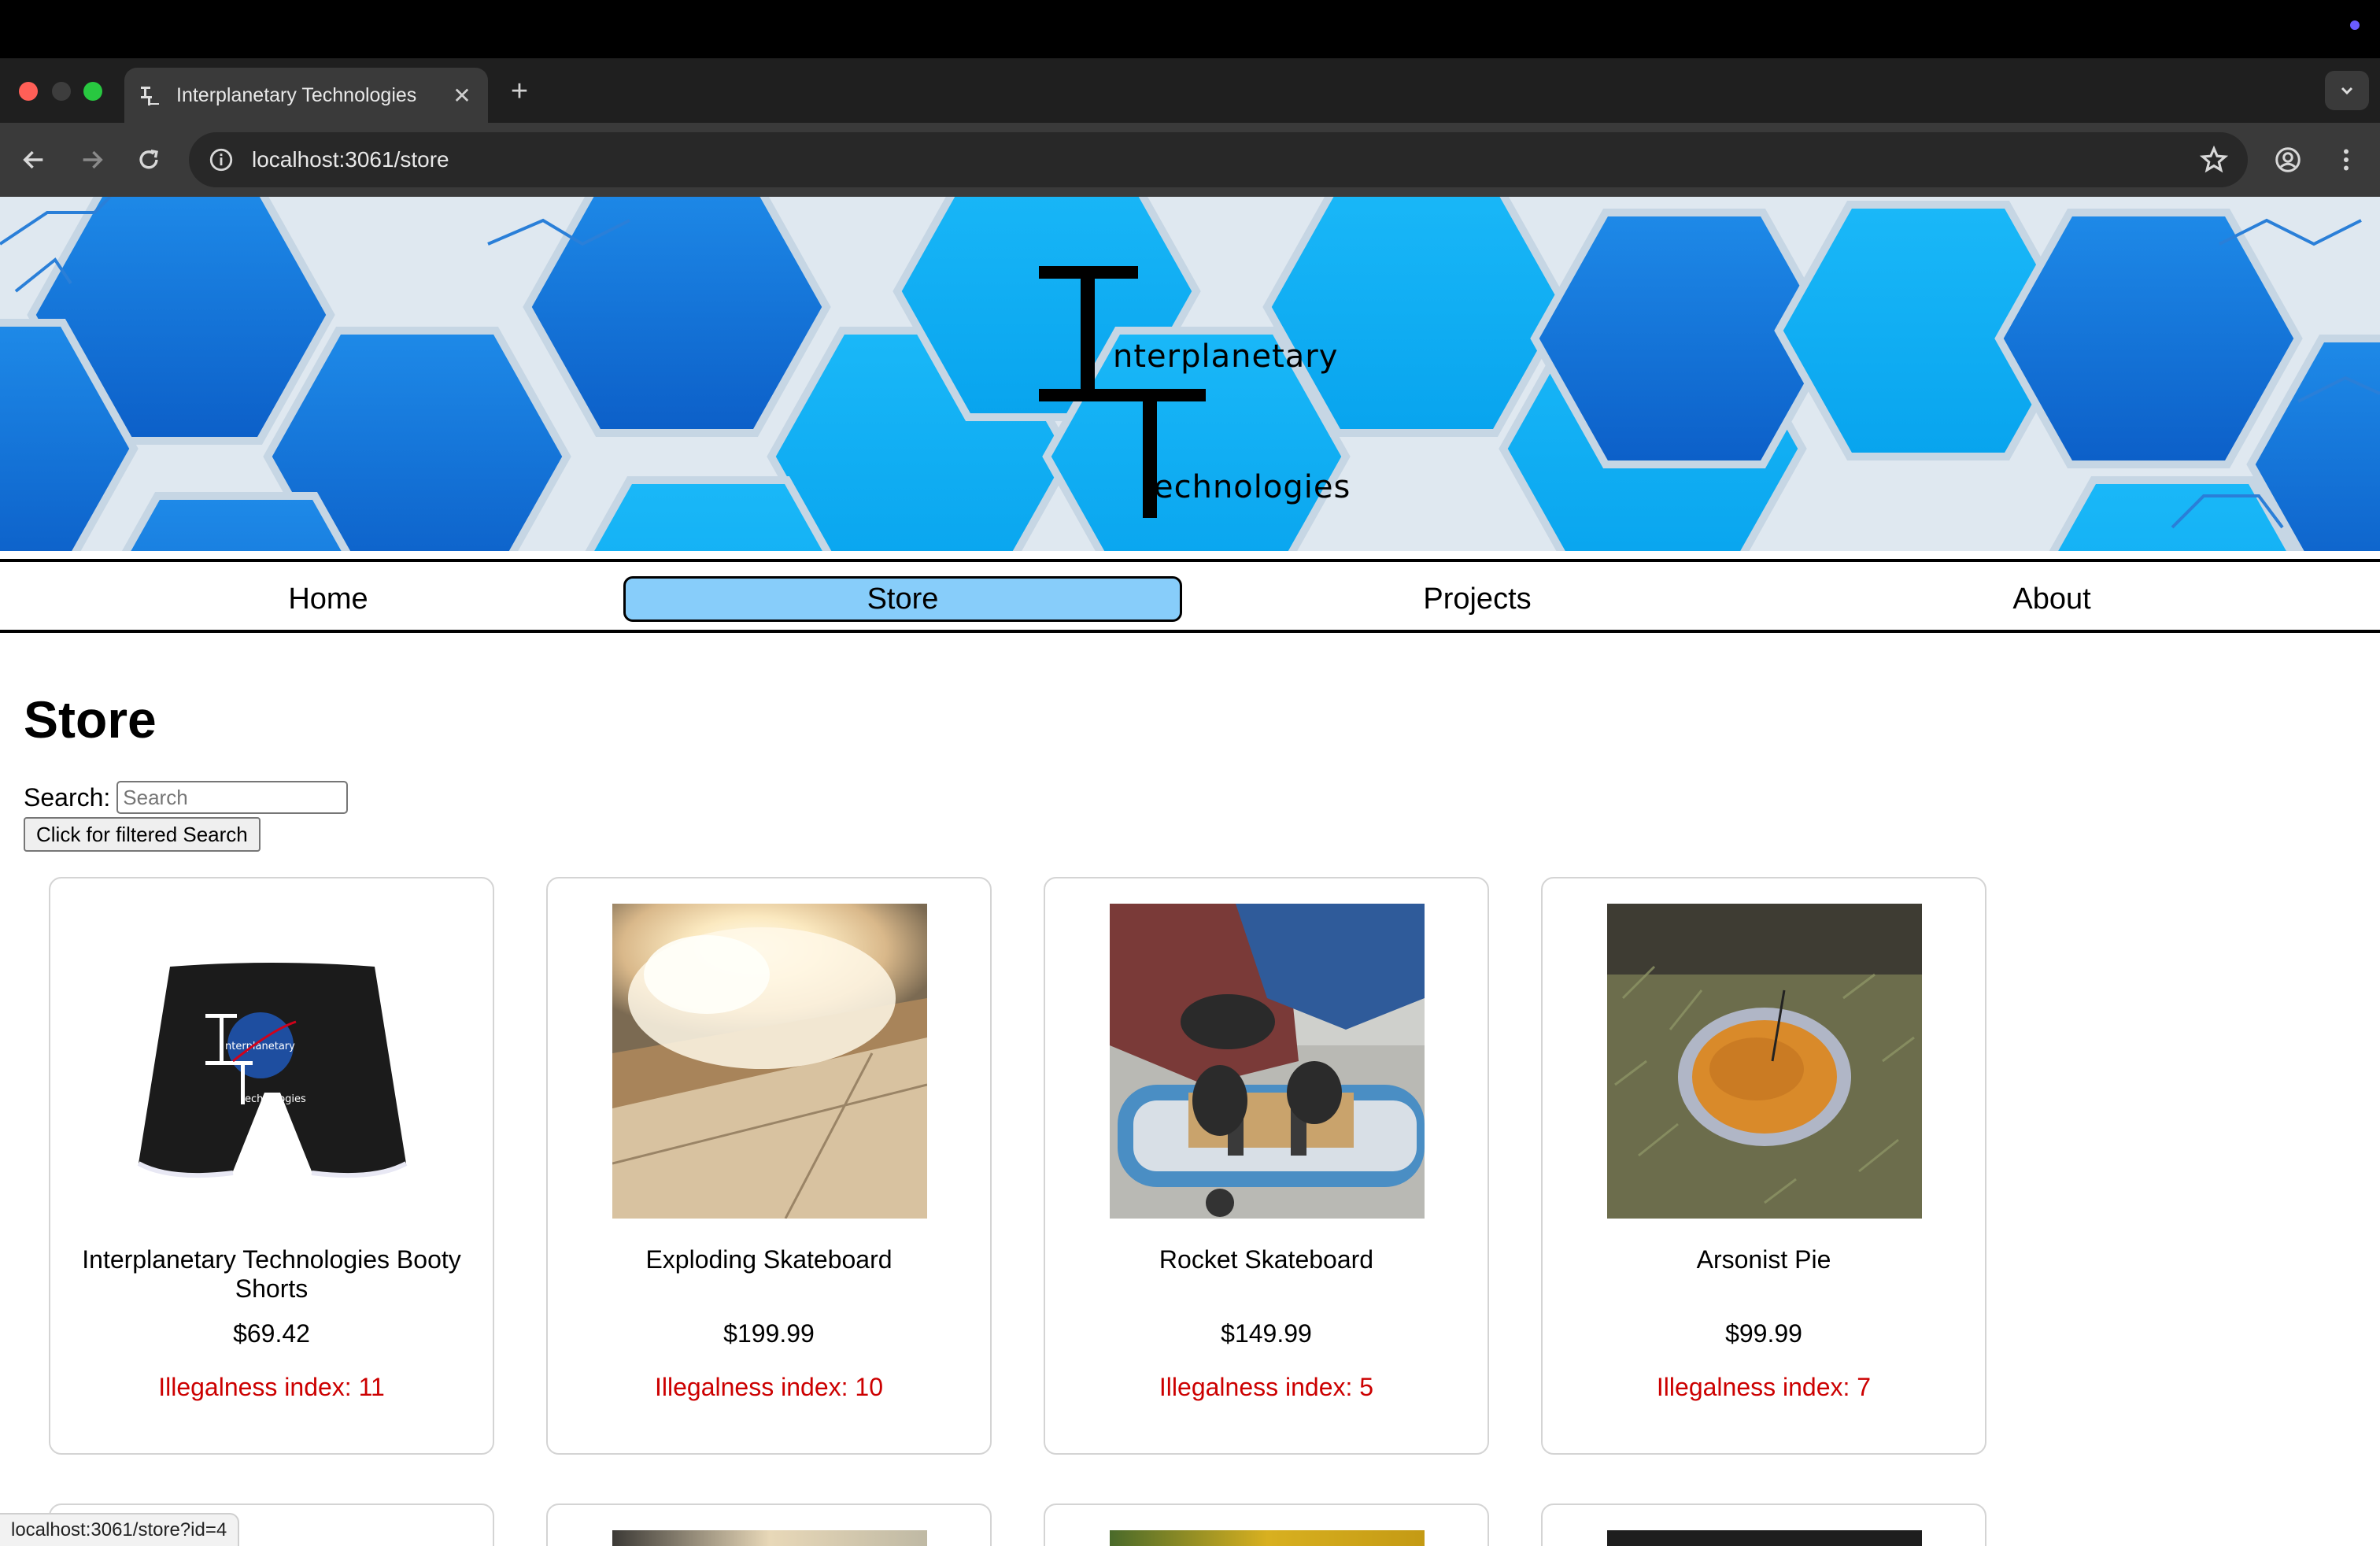 The width and height of the screenshot is (2380, 1546). I want to click on minimize-window-button, so click(62, 91).